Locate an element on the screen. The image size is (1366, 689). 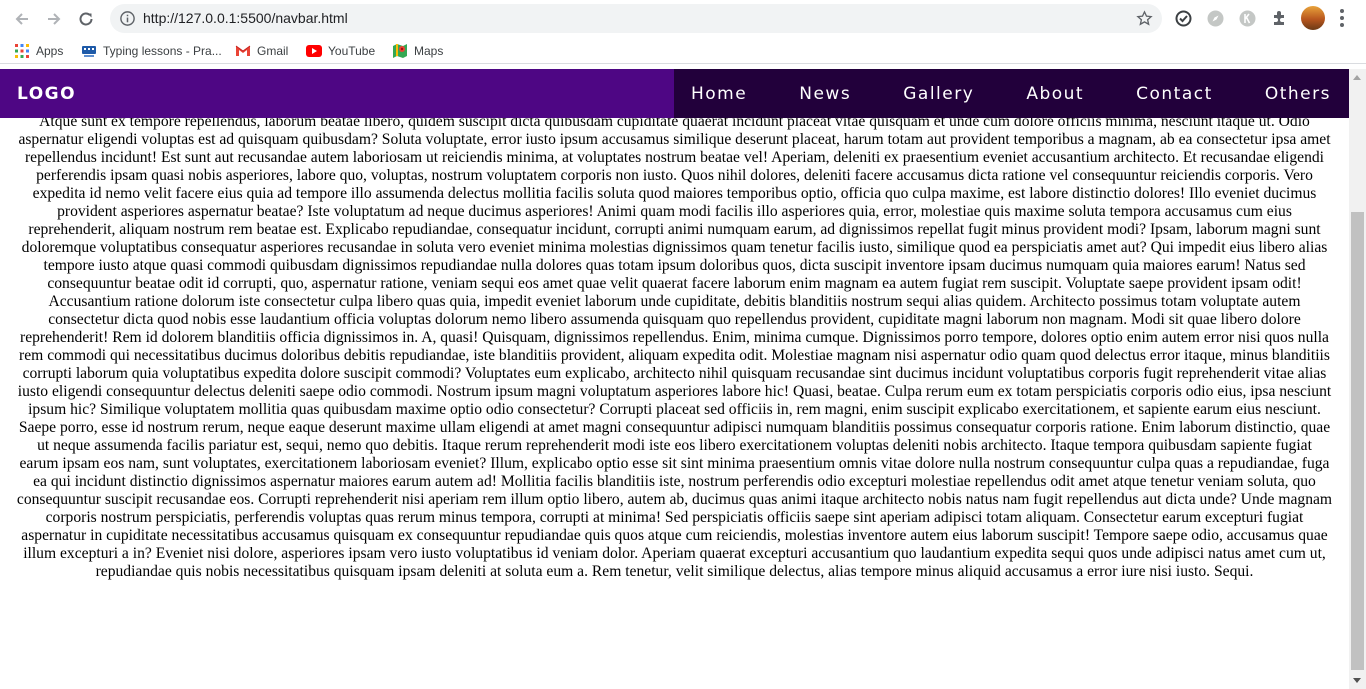
profile-avatar is located at coordinates (1313, 18).